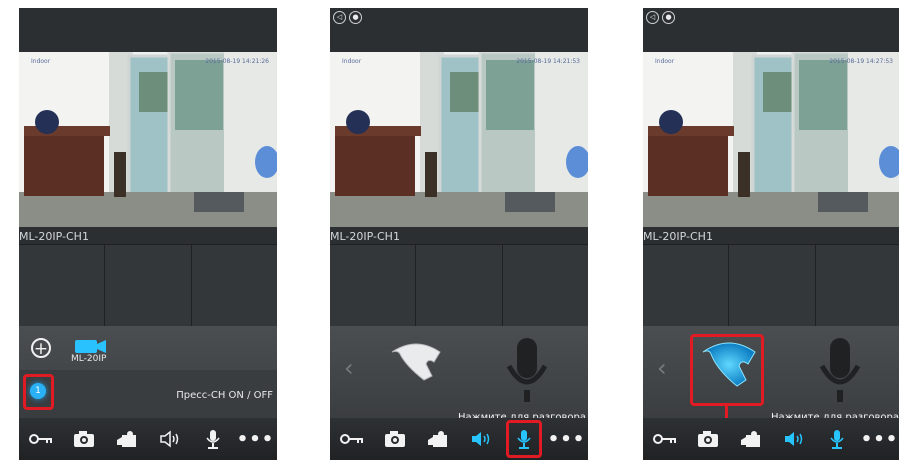 The image size is (899, 461). What do you see at coordinates (224, 395) in the screenshot?
I see `channel-action-label: Пресс-CH ON / OFF` at bounding box center [224, 395].